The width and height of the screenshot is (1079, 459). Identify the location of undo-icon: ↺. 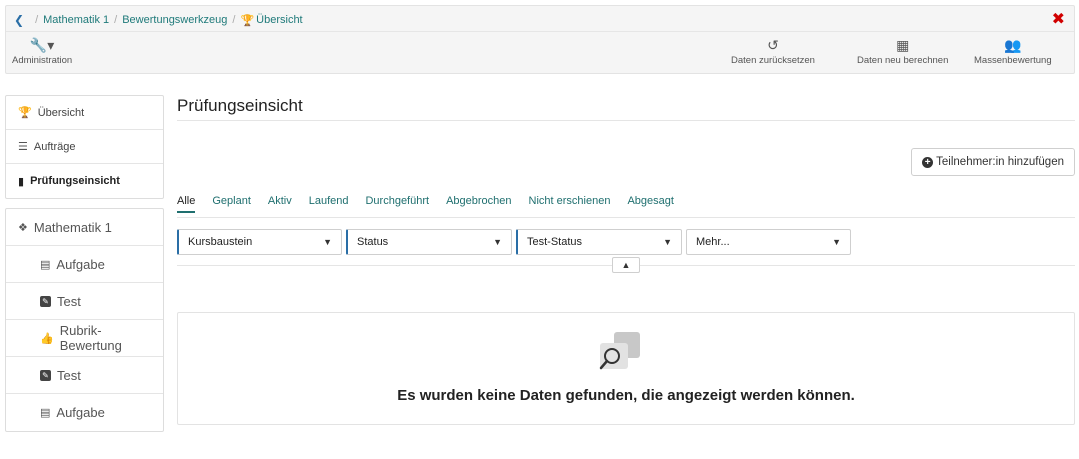
(773, 45).